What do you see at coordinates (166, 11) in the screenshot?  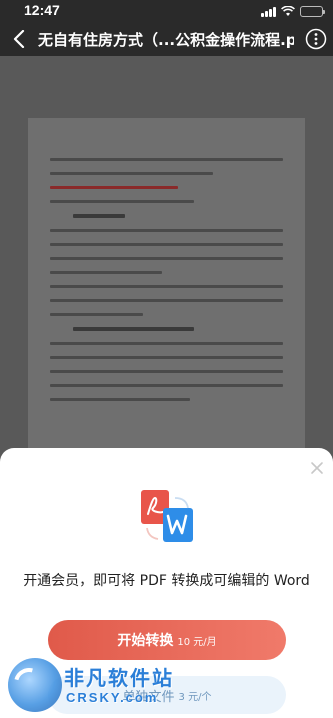 I see `status-bar: 12:47` at bounding box center [166, 11].